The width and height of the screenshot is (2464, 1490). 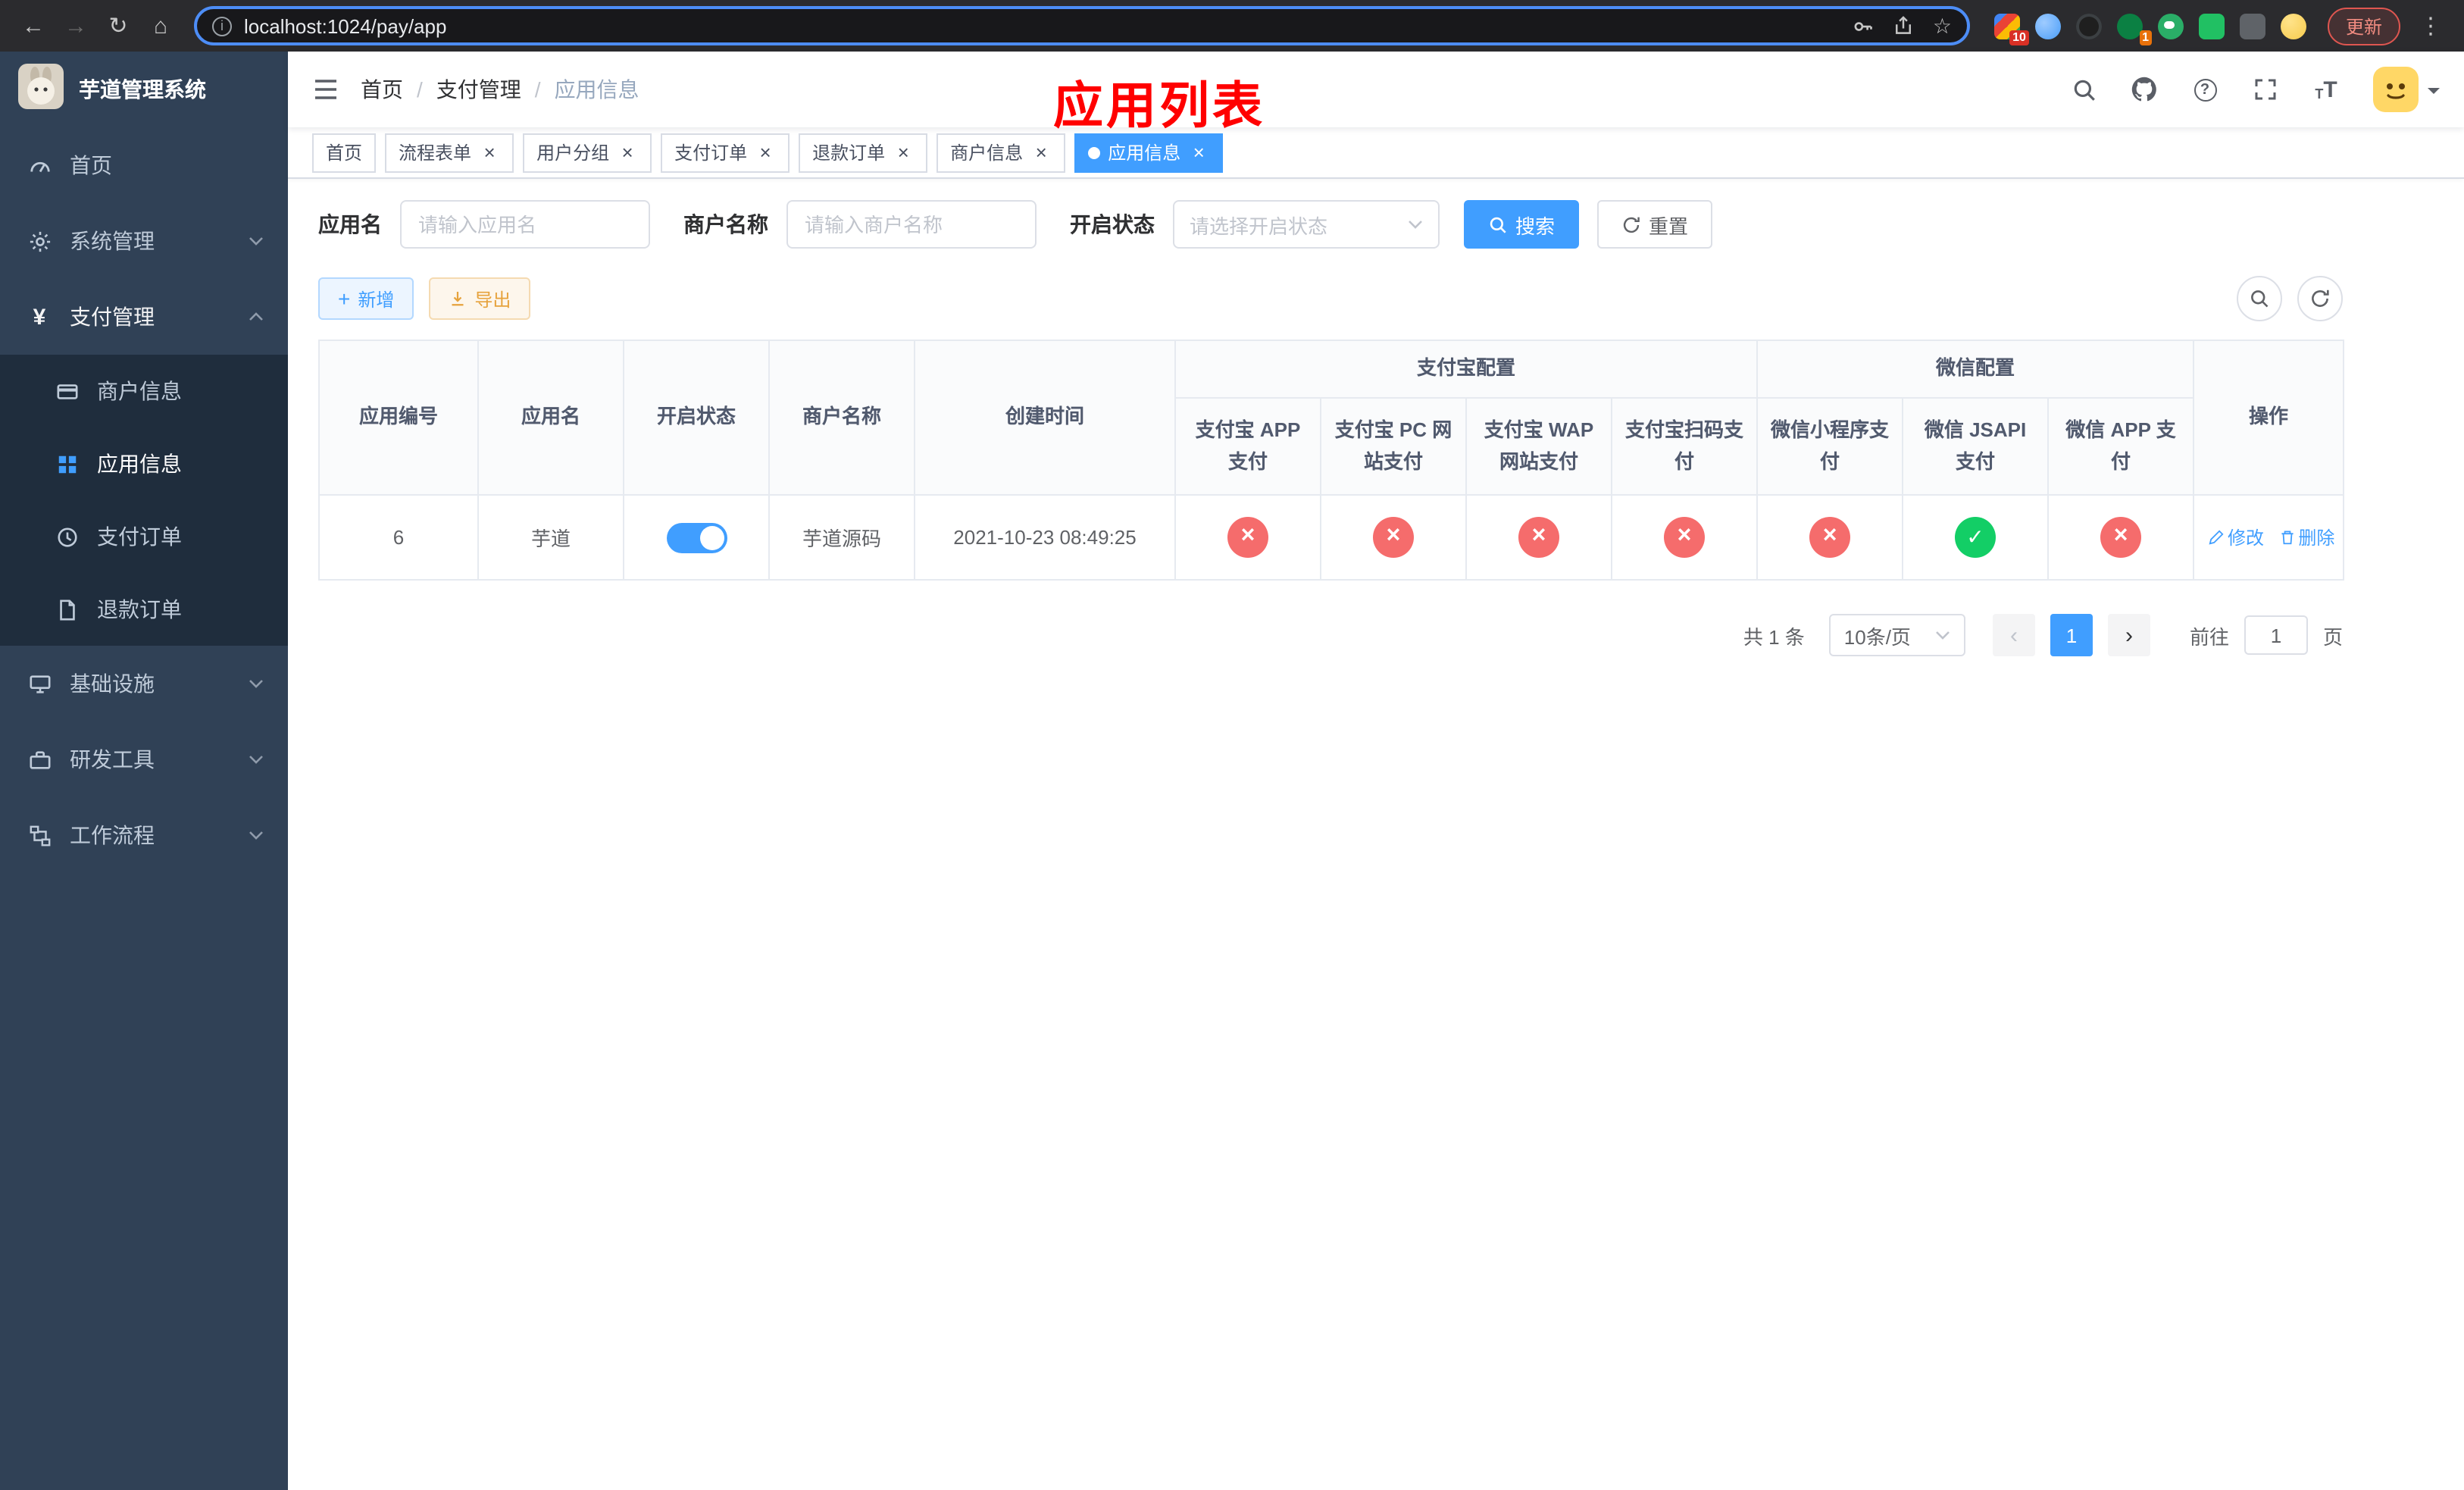 What do you see at coordinates (376, 299) in the screenshot?
I see `add-button-label: 新增` at bounding box center [376, 299].